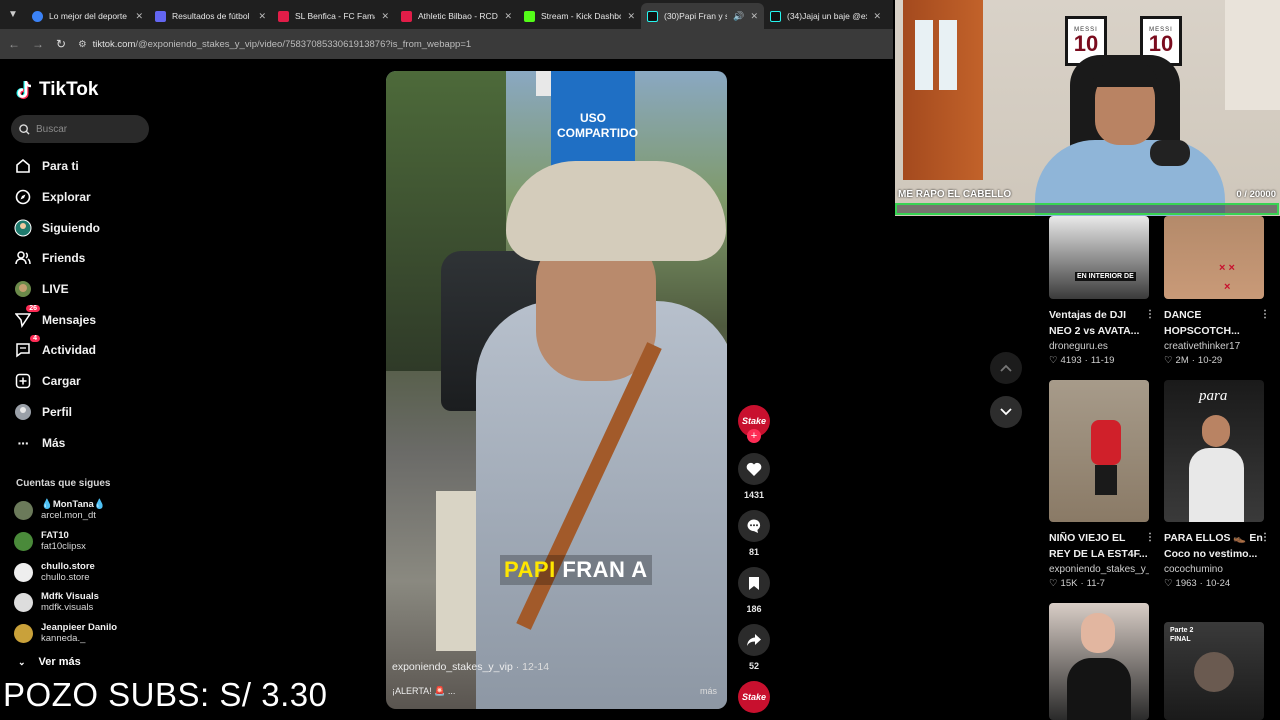 The height and width of the screenshot is (720, 1280). What do you see at coordinates (52, 197) in the screenshot?
I see `nav-explorar: Explorar` at bounding box center [52, 197].